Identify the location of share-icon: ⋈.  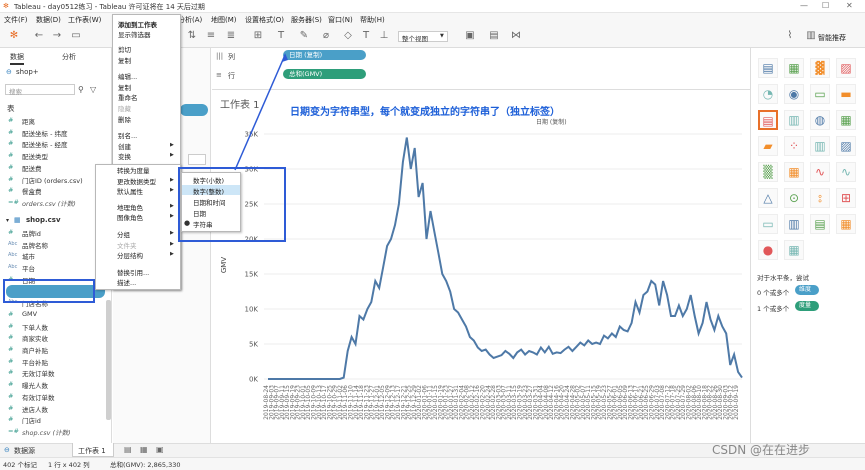
(516, 36).